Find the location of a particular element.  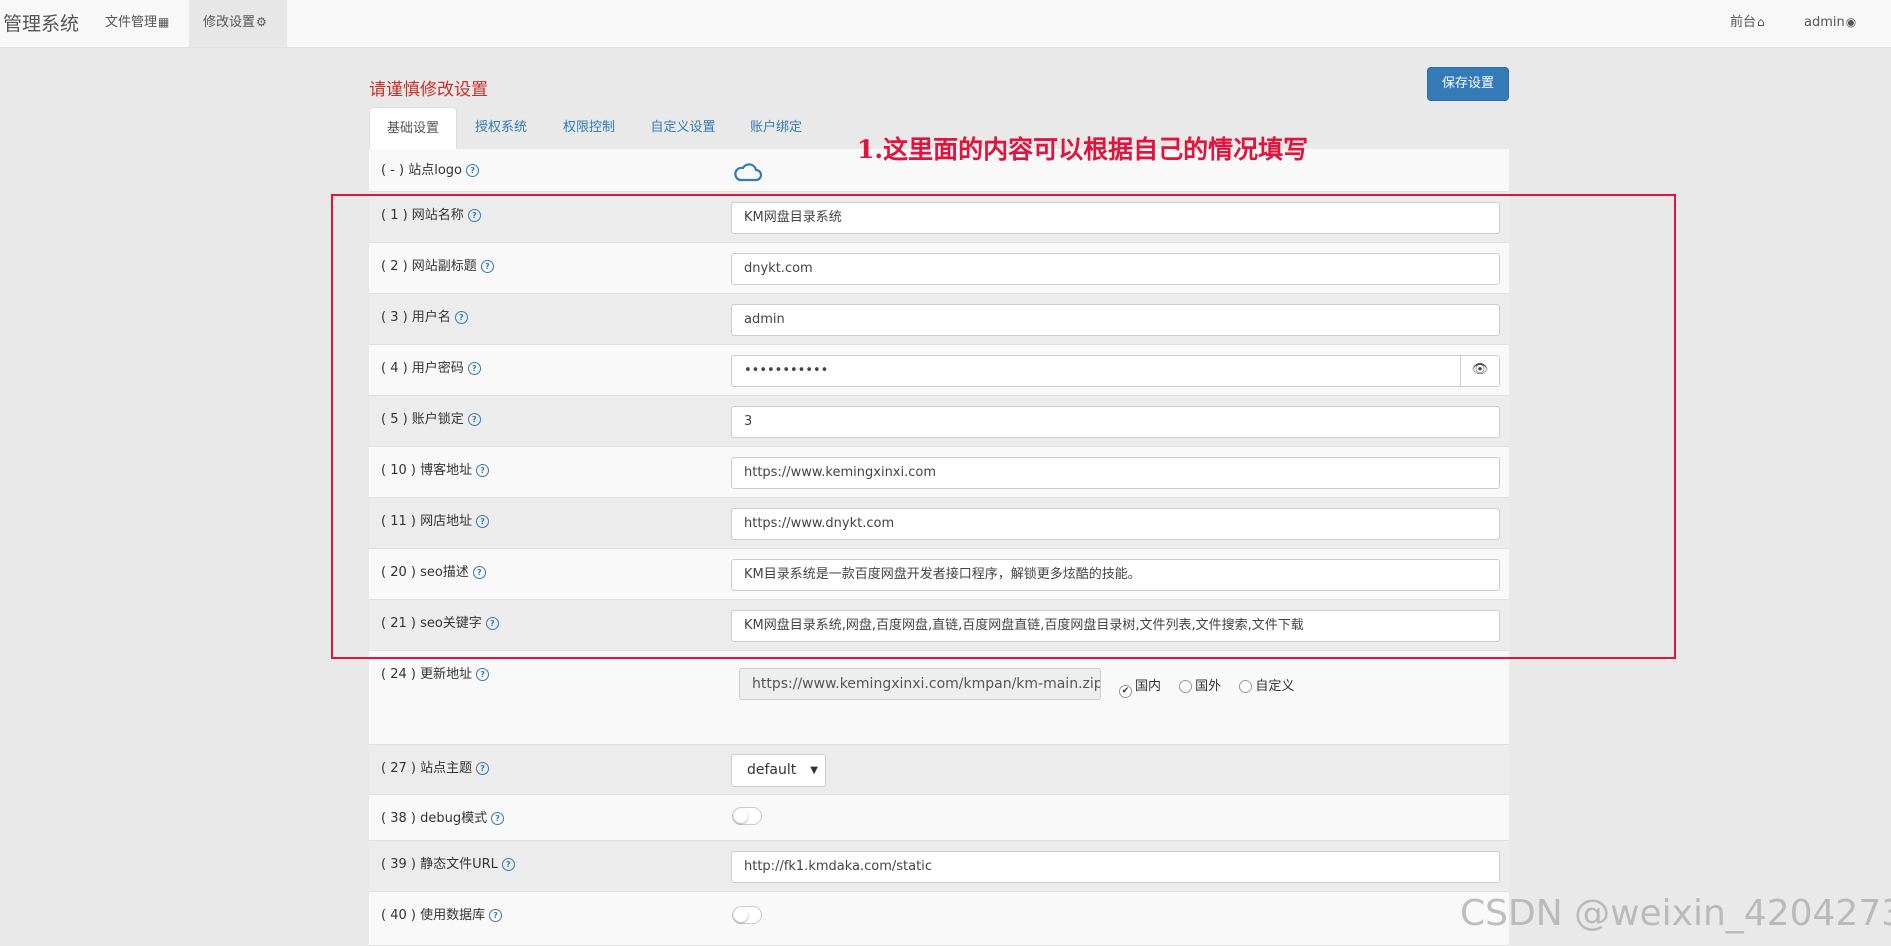

use-database-toggle is located at coordinates (747, 915).